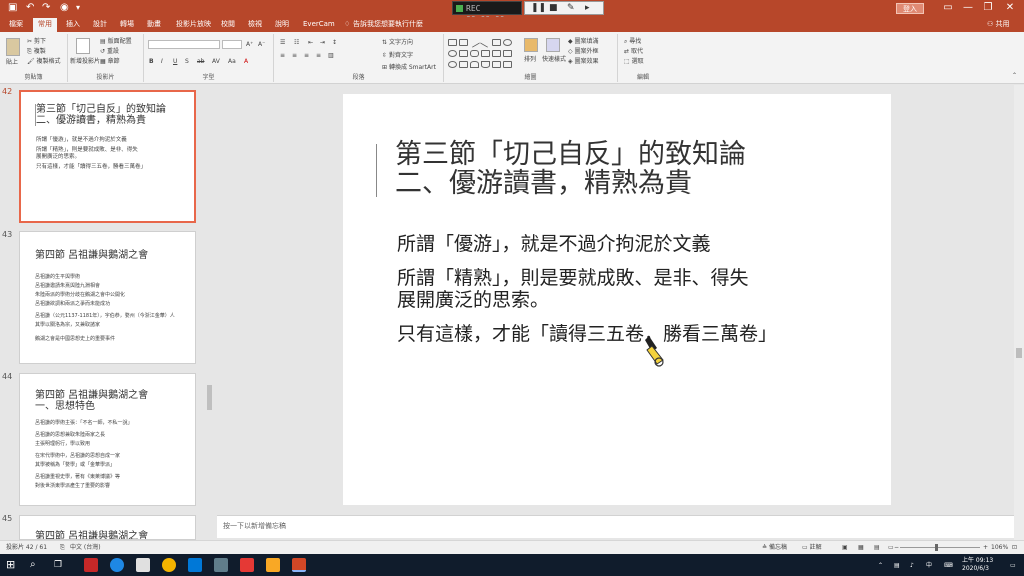 Image resolution: width=1024 pixels, height=576 pixels. I want to click on slide-body-line: 所謂「優游」，就是不過介拘泥於文義, so click(554, 244).